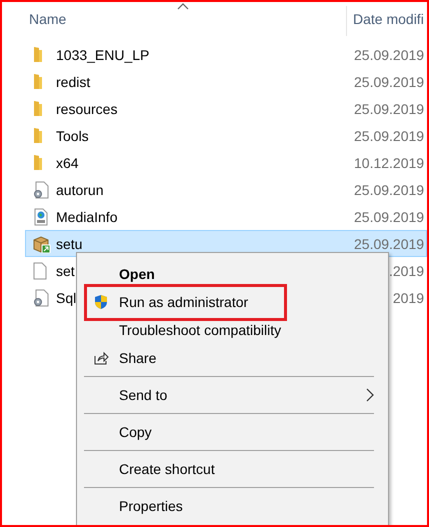  Describe the element at coordinates (406, 270) in the screenshot. I see `file-date: .2019` at that location.